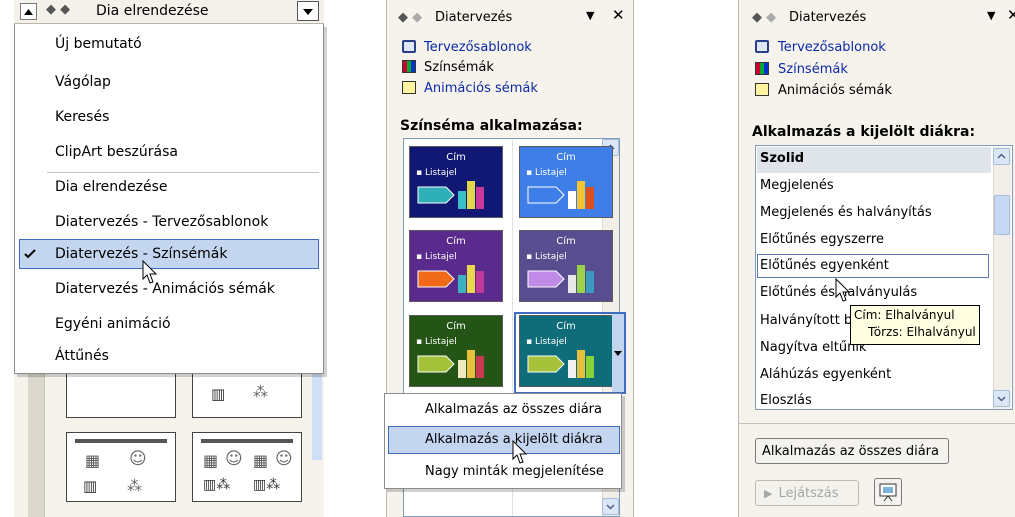  What do you see at coordinates (822, 239) in the screenshot?
I see `list-item: Előtűnés egyszerre` at bounding box center [822, 239].